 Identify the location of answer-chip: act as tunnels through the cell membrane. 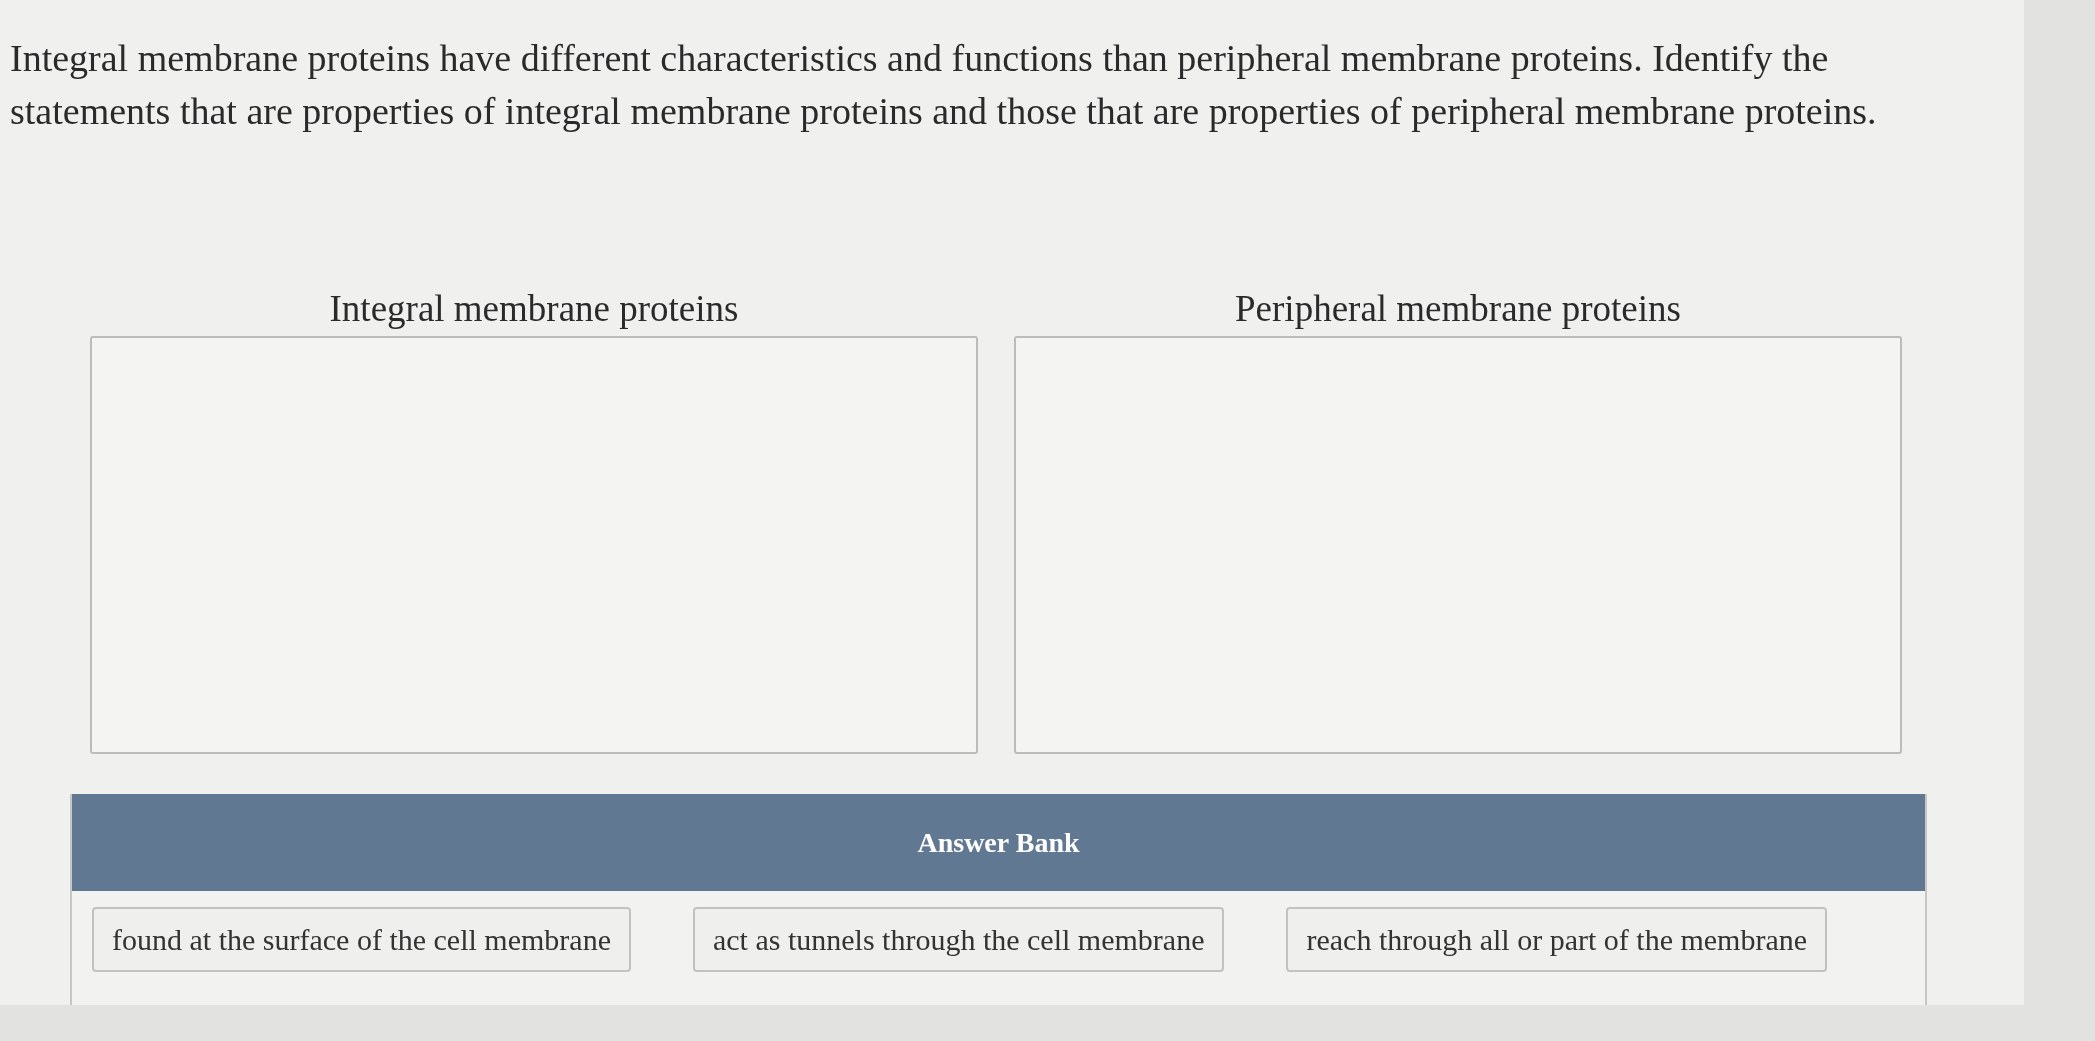
(958, 939).